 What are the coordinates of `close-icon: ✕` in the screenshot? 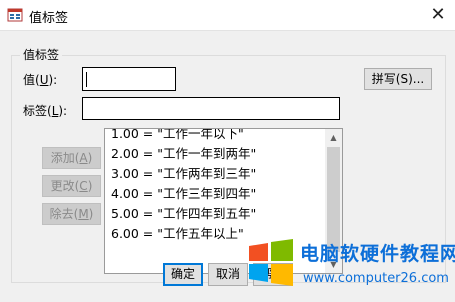 It's located at (438, 15).